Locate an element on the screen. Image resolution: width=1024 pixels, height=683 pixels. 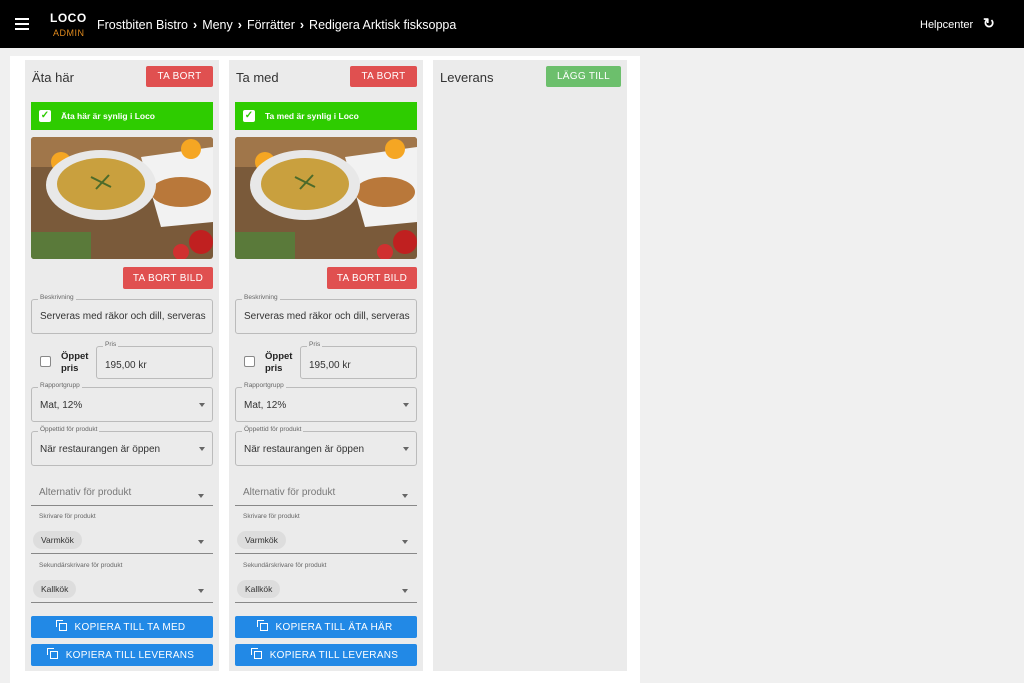
column-title: Äta här is located at coordinates (53, 77).